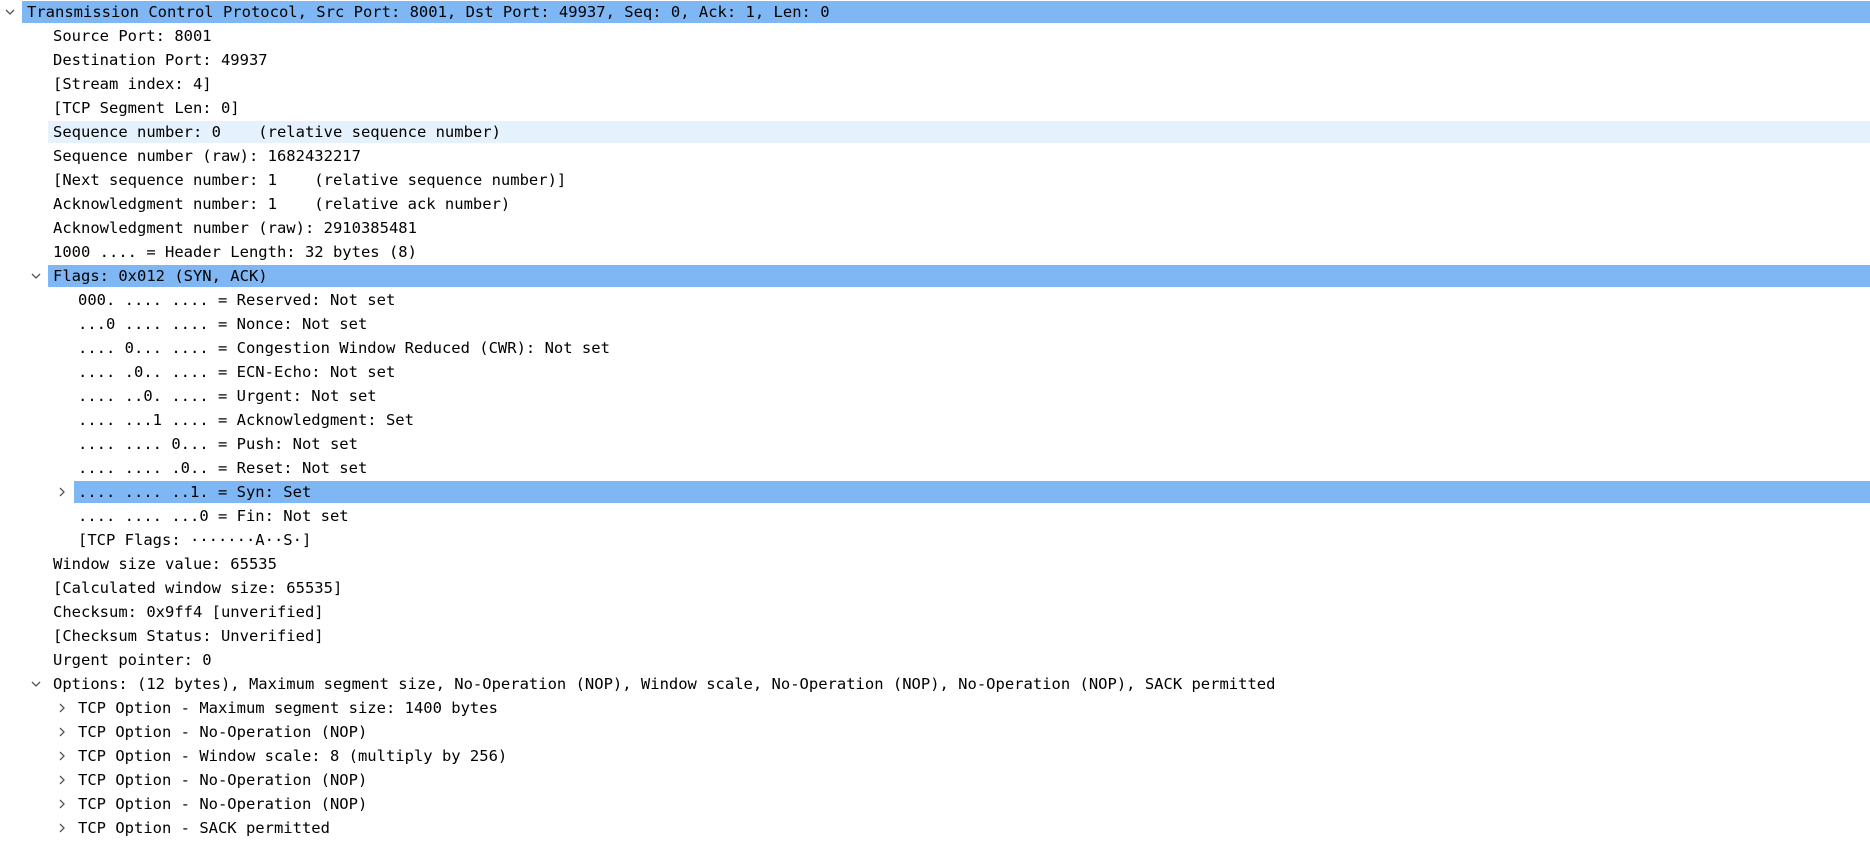 The width and height of the screenshot is (1870, 842). I want to click on tree-row-label: Acknowledgment number (raw): 2910385481, so click(235, 228).